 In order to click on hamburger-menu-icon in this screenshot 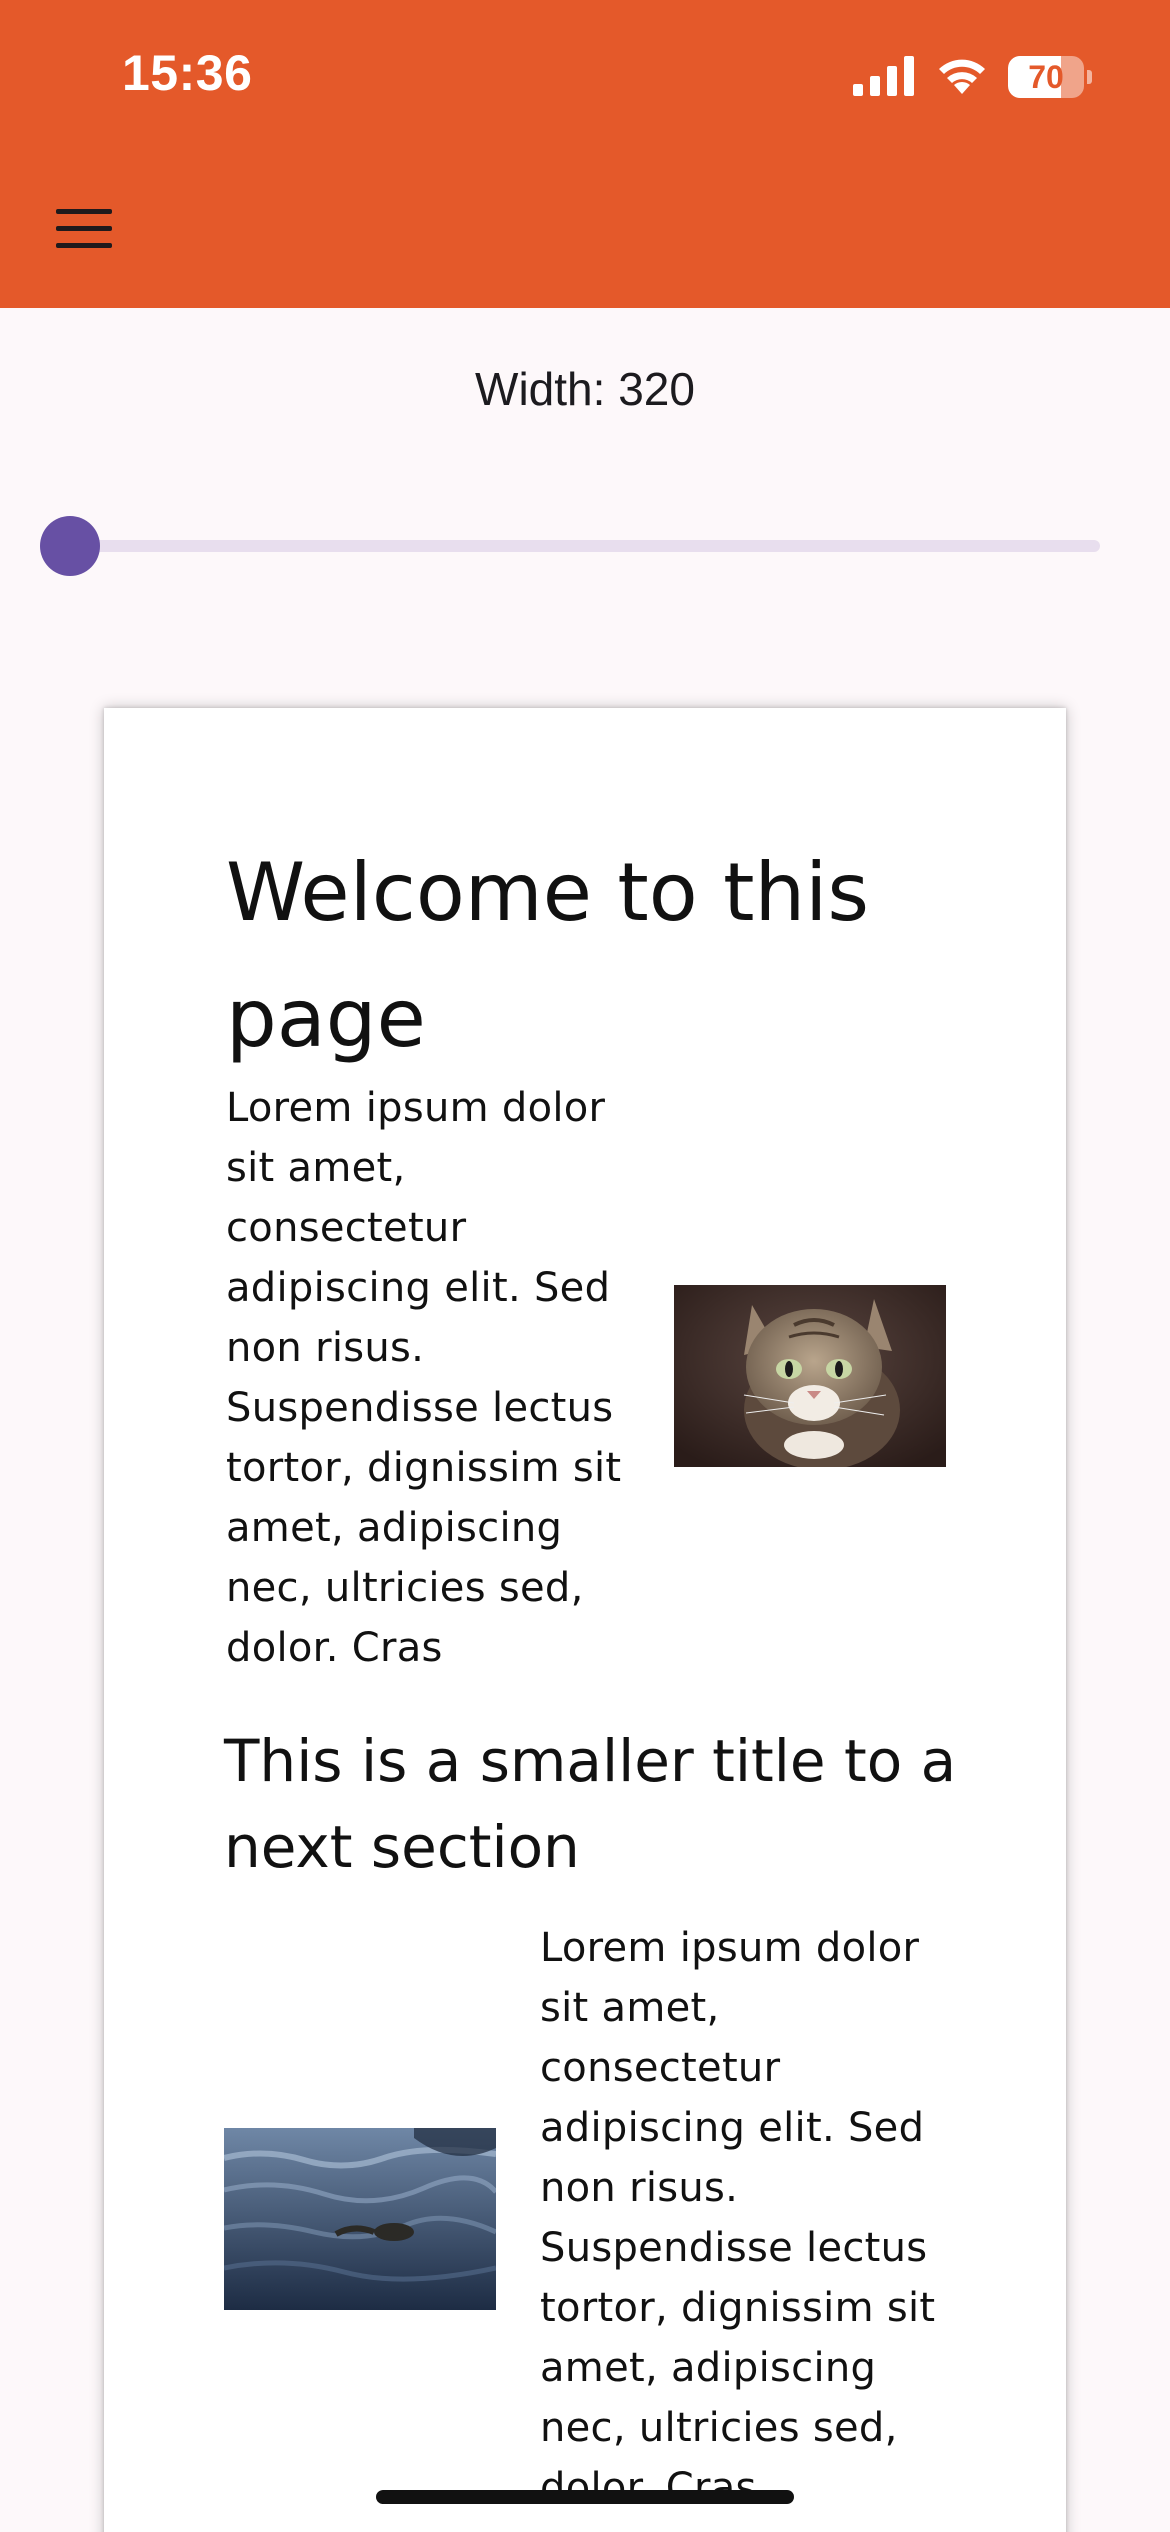, I will do `click(84, 228)`.